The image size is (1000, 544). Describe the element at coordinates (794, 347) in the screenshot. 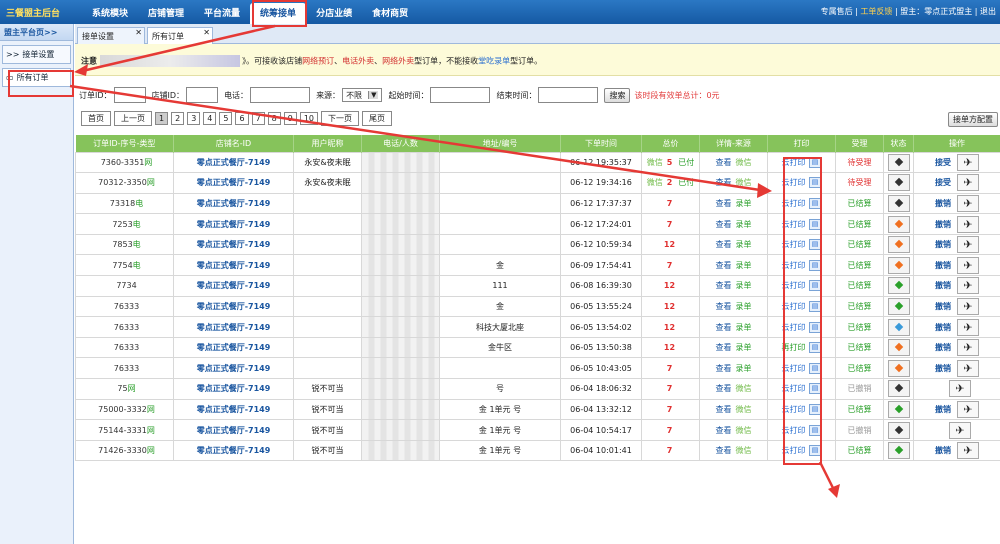

I see `cloud-print-link: 再打印` at that location.